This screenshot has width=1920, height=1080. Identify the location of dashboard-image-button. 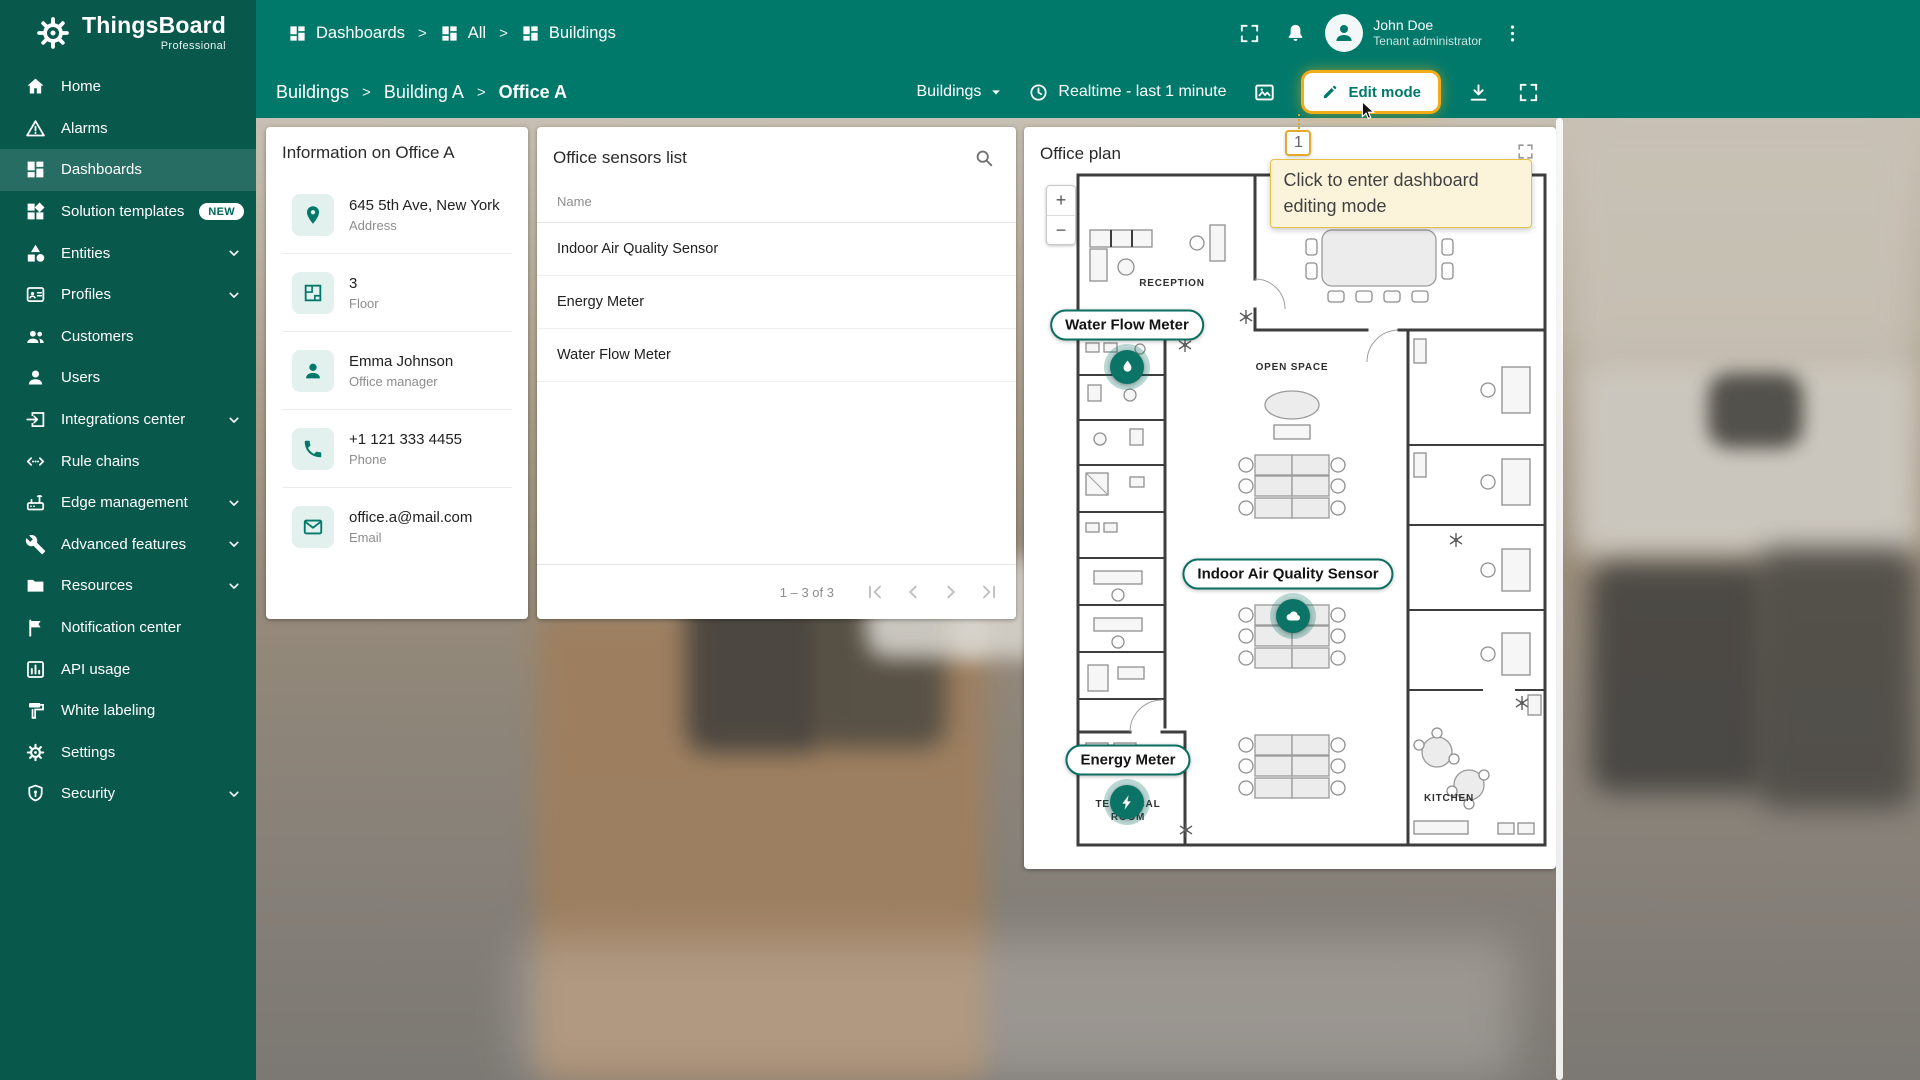
(1264, 92).